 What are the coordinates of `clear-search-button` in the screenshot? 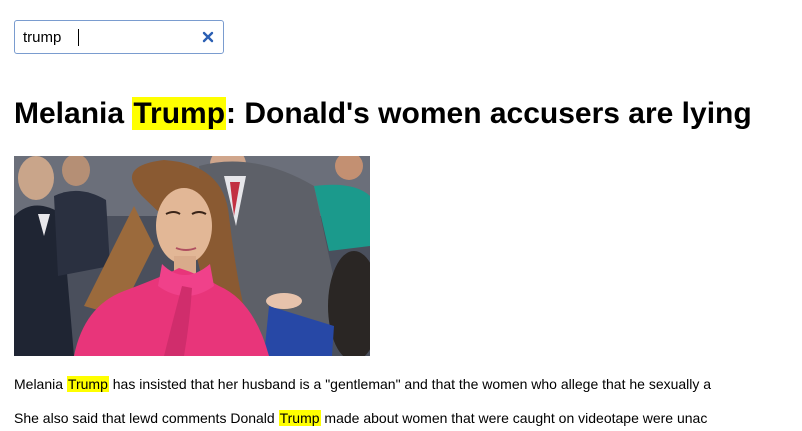 It's located at (208, 37).